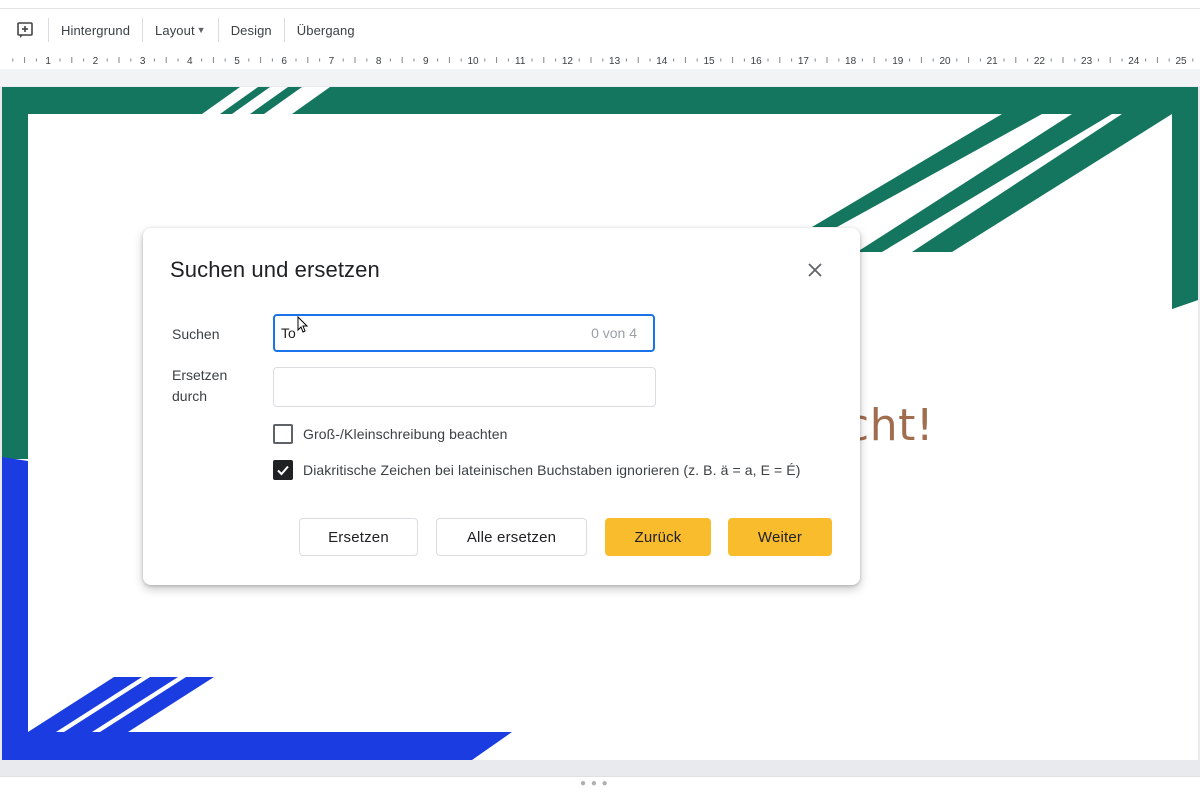 Image resolution: width=1200 pixels, height=801 pixels. Describe the element at coordinates (251, 30) in the screenshot. I see `theme-button: Design` at that location.